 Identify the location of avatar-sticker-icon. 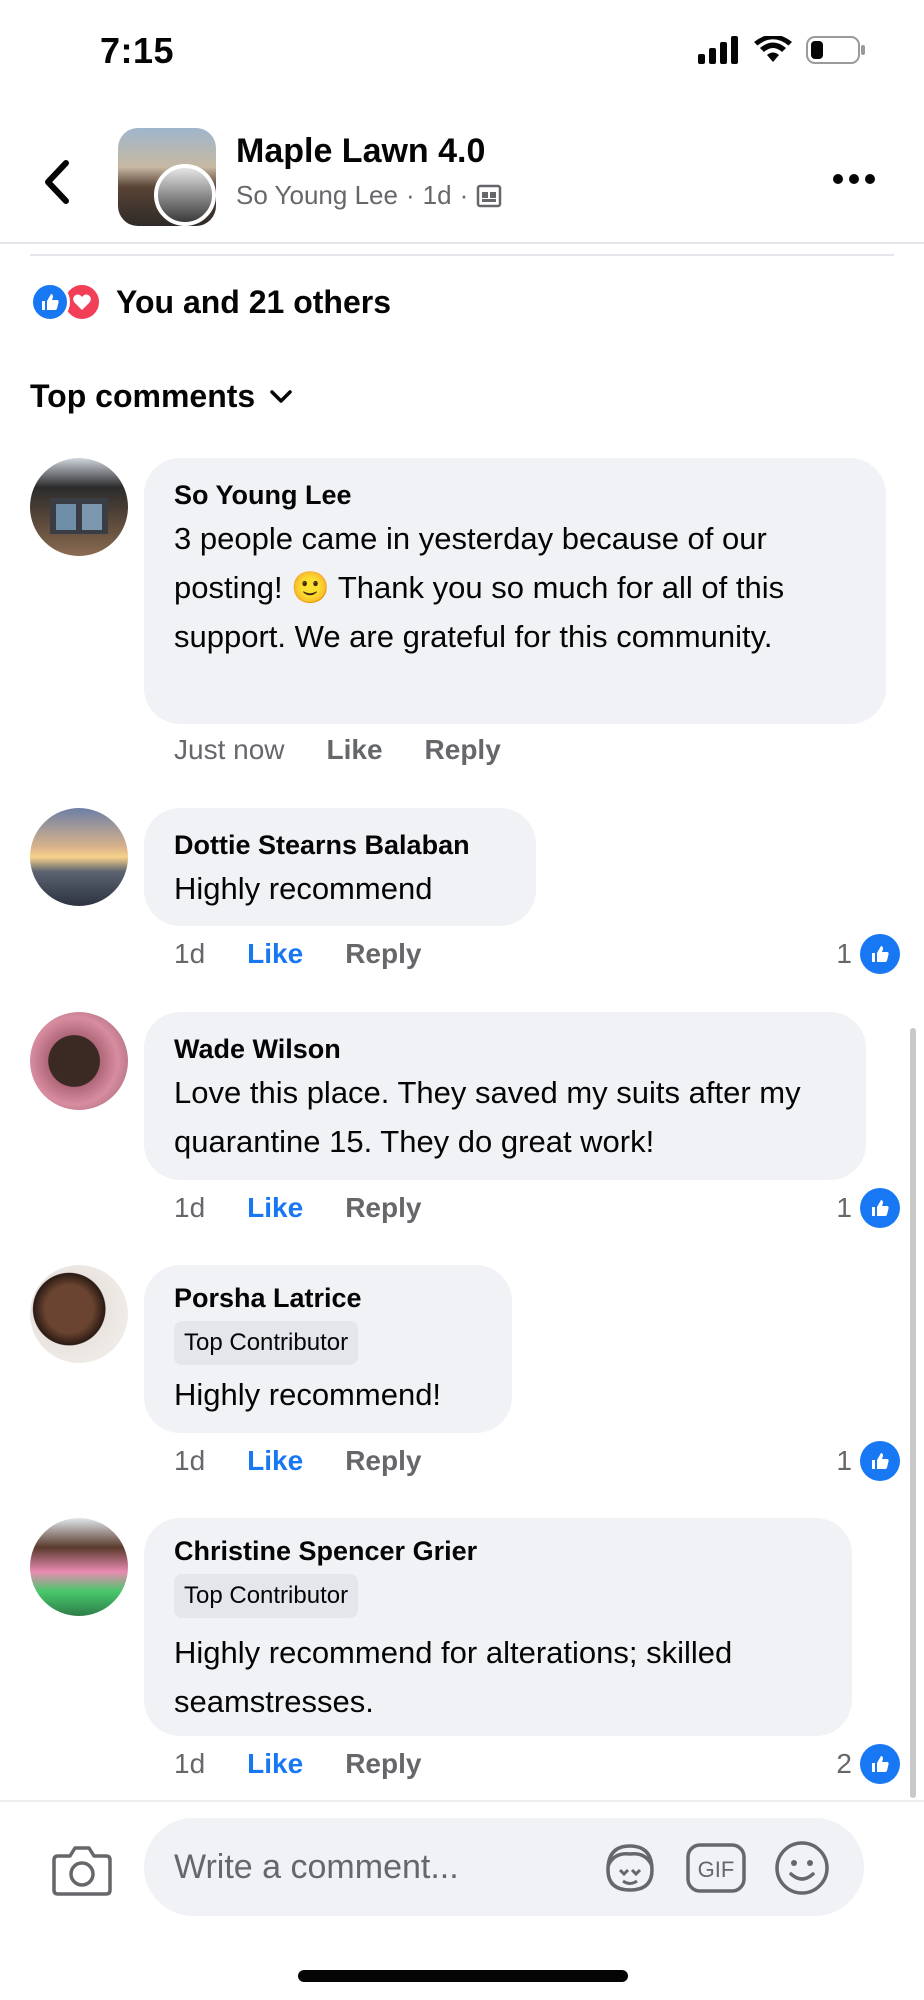
(630, 1868).